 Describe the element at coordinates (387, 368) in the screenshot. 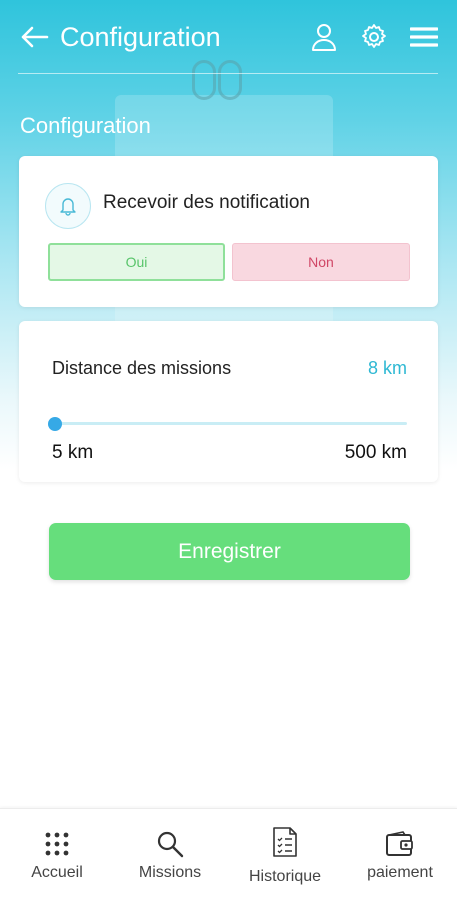

I see `distance-value: 8 km` at that location.